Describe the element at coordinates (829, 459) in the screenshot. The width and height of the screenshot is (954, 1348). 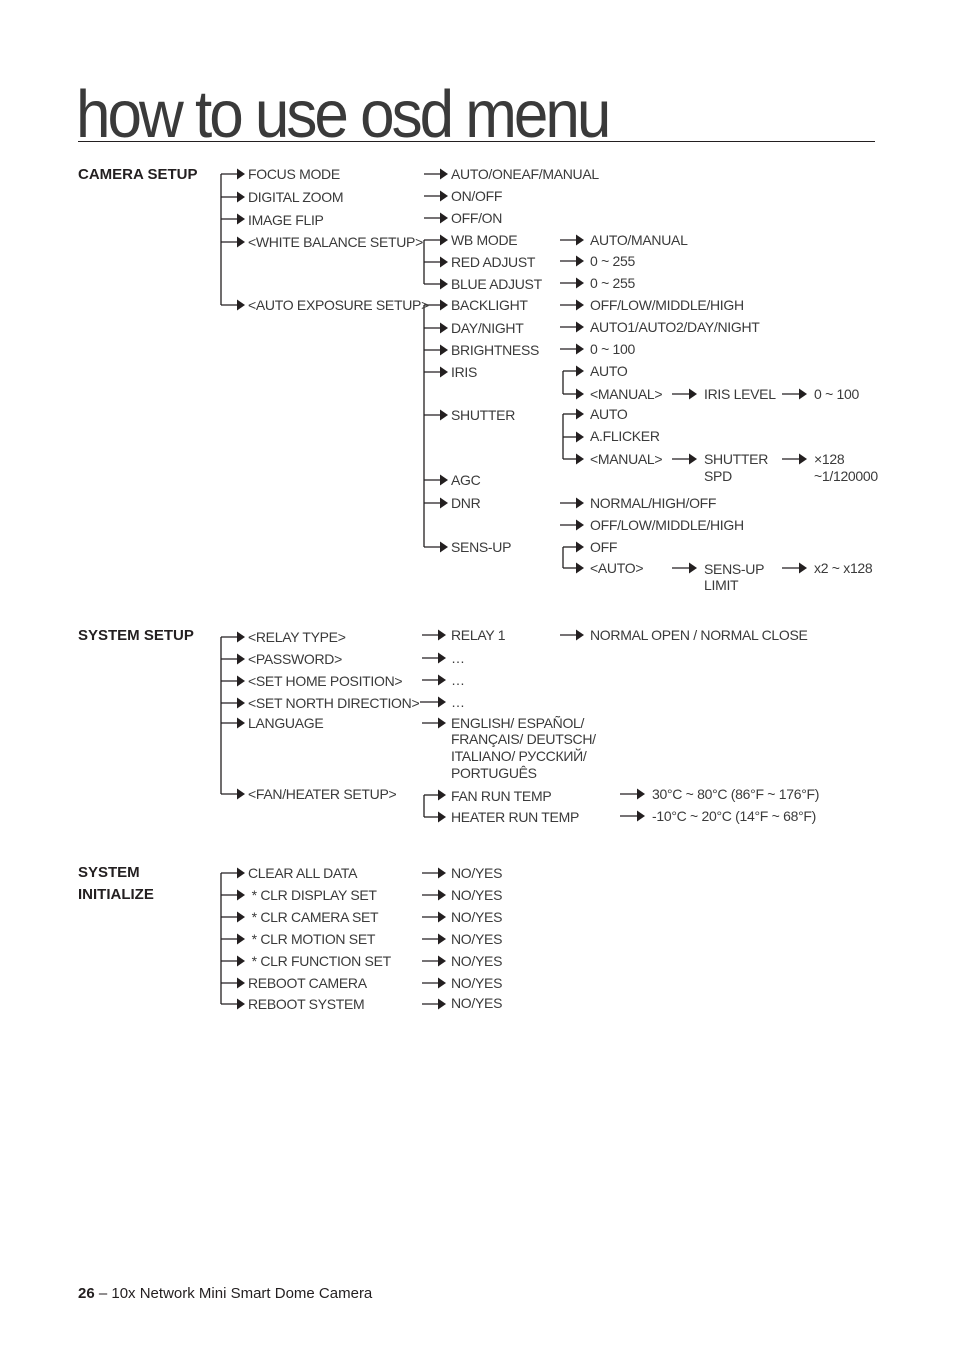
I see `shutter-spd-value-line1: ×128` at that location.